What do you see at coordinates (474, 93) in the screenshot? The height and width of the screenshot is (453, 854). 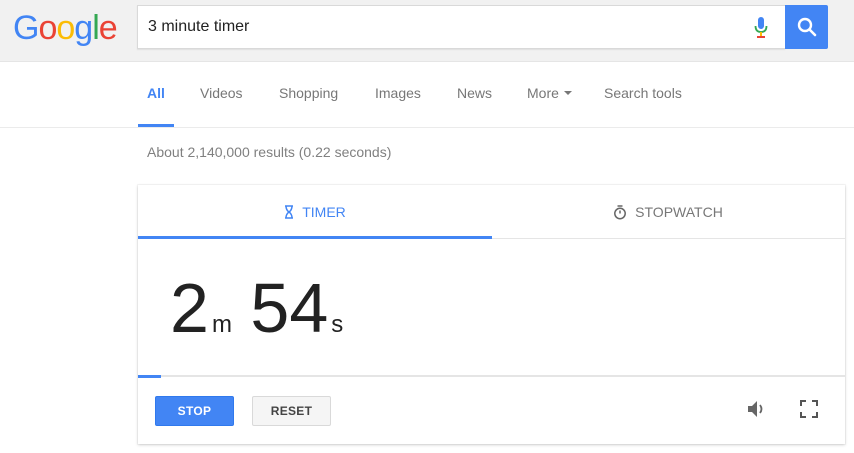 I see `tab-news: News` at bounding box center [474, 93].